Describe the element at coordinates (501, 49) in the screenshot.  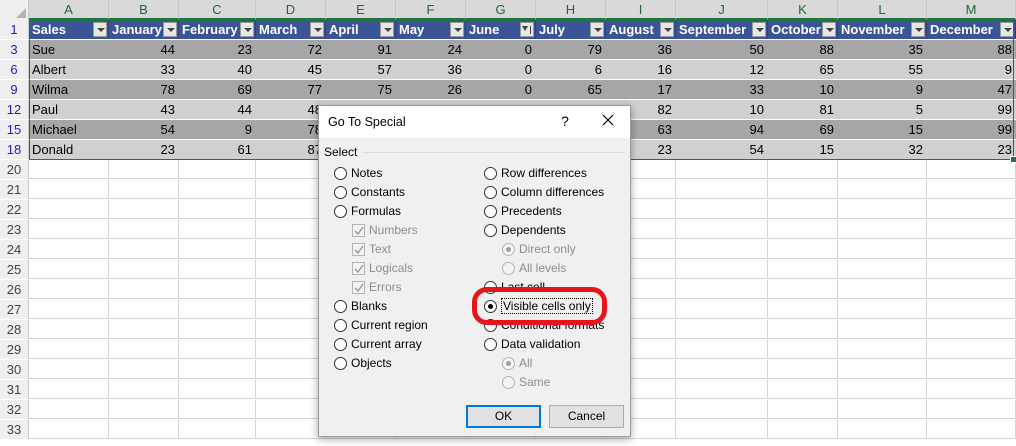
I see `value-cell: 0` at that location.